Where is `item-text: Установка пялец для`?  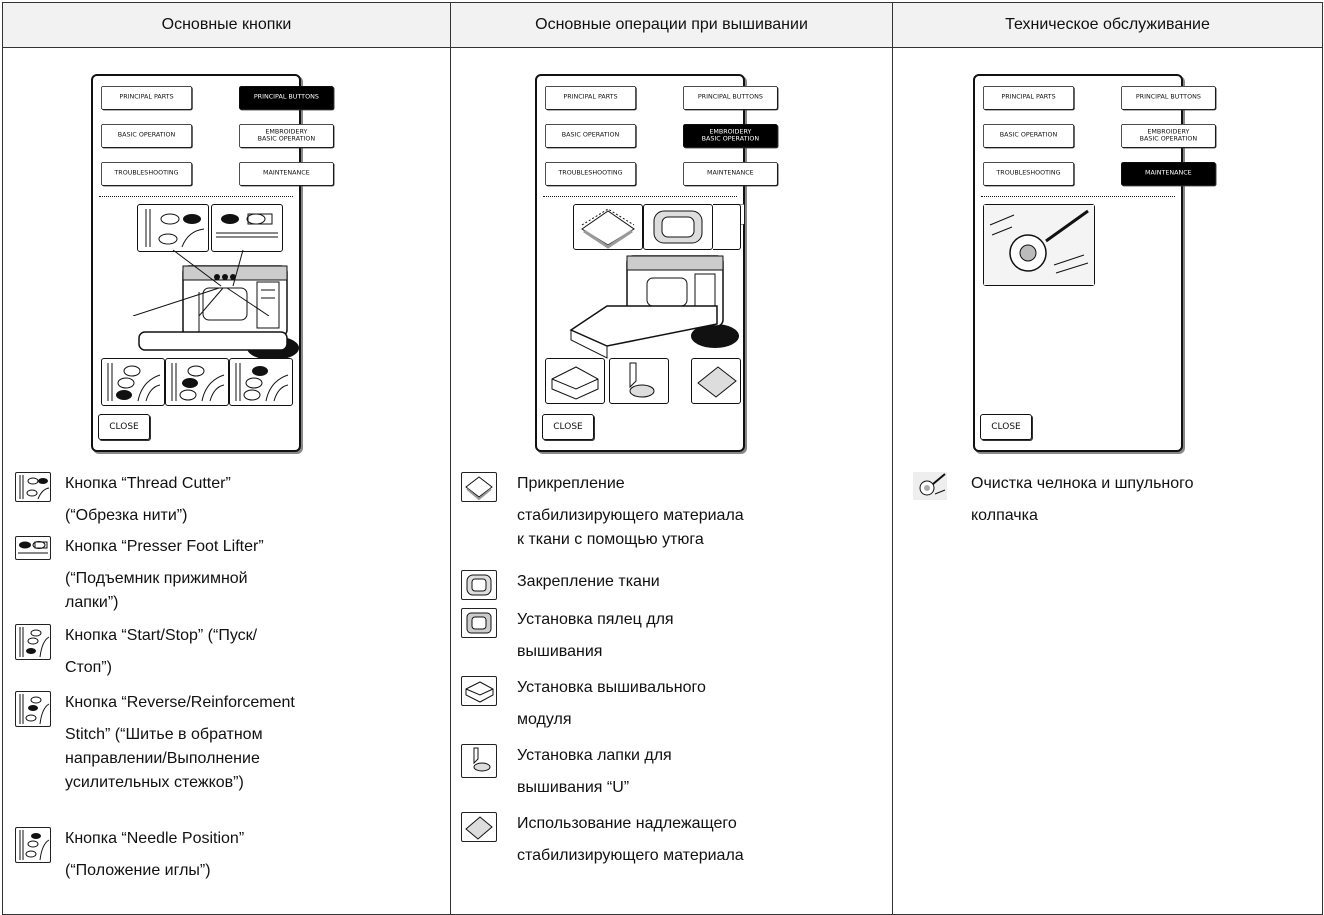 item-text: Установка пялец для is located at coordinates (595, 619).